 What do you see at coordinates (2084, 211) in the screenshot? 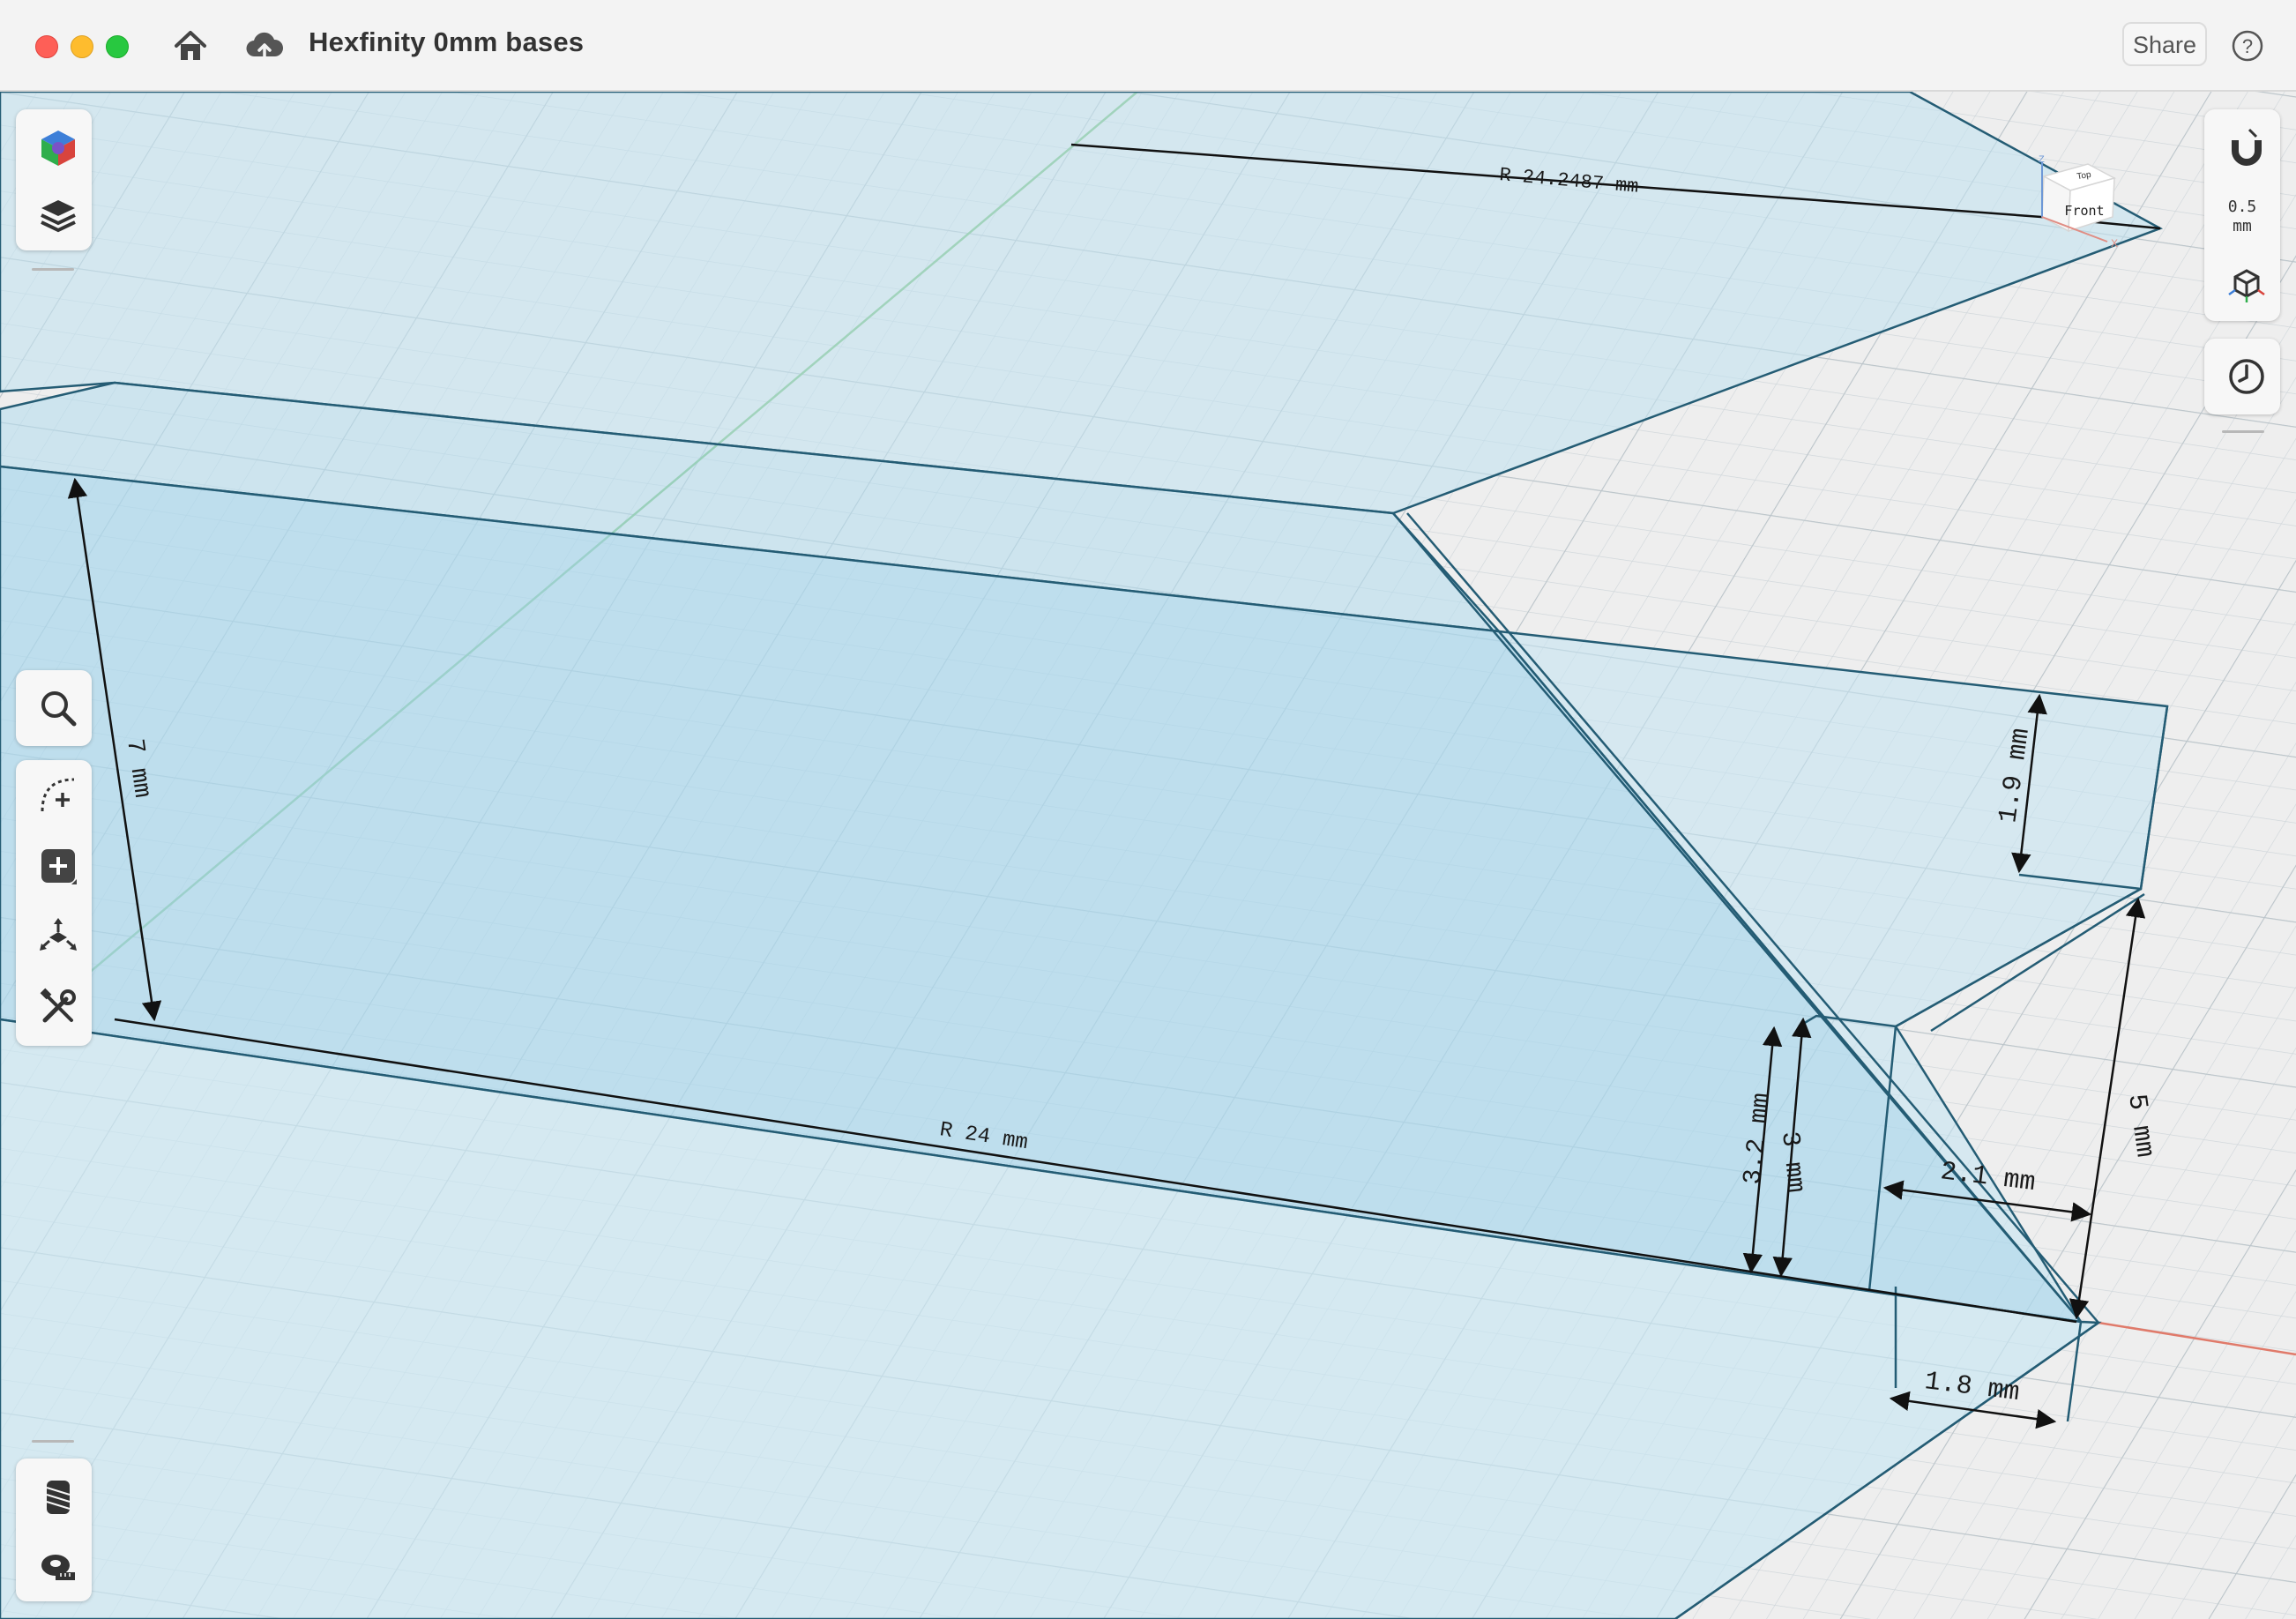
I see `view-cube-front-label: Front` at bounding box center [2084, 211].